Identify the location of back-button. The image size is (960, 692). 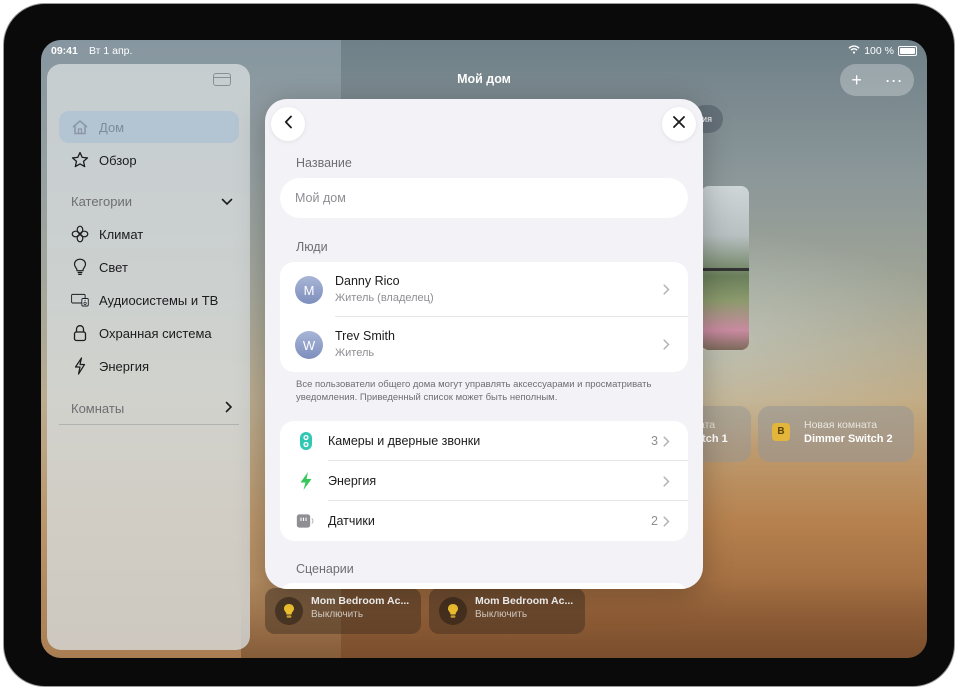
(288, 124).